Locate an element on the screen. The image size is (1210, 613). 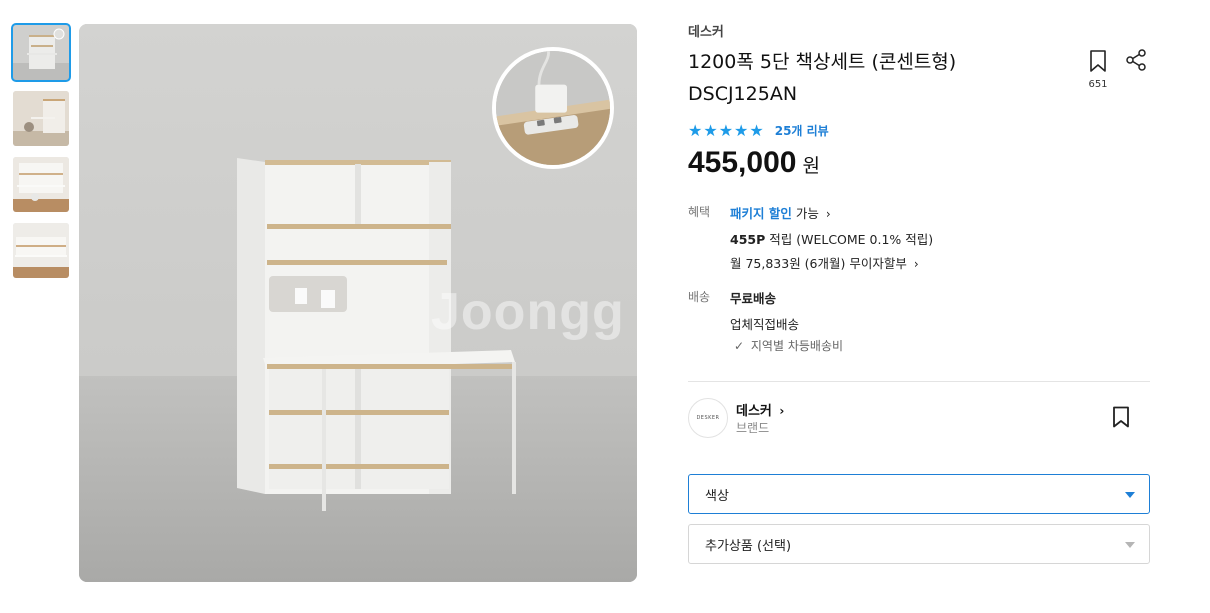
outlet-closeup-image is located at coordinates (553, 108).